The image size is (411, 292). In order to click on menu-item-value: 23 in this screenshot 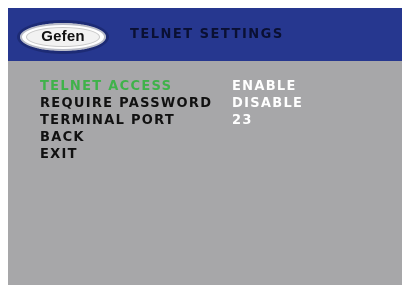, I will do `click(242, 120)`.